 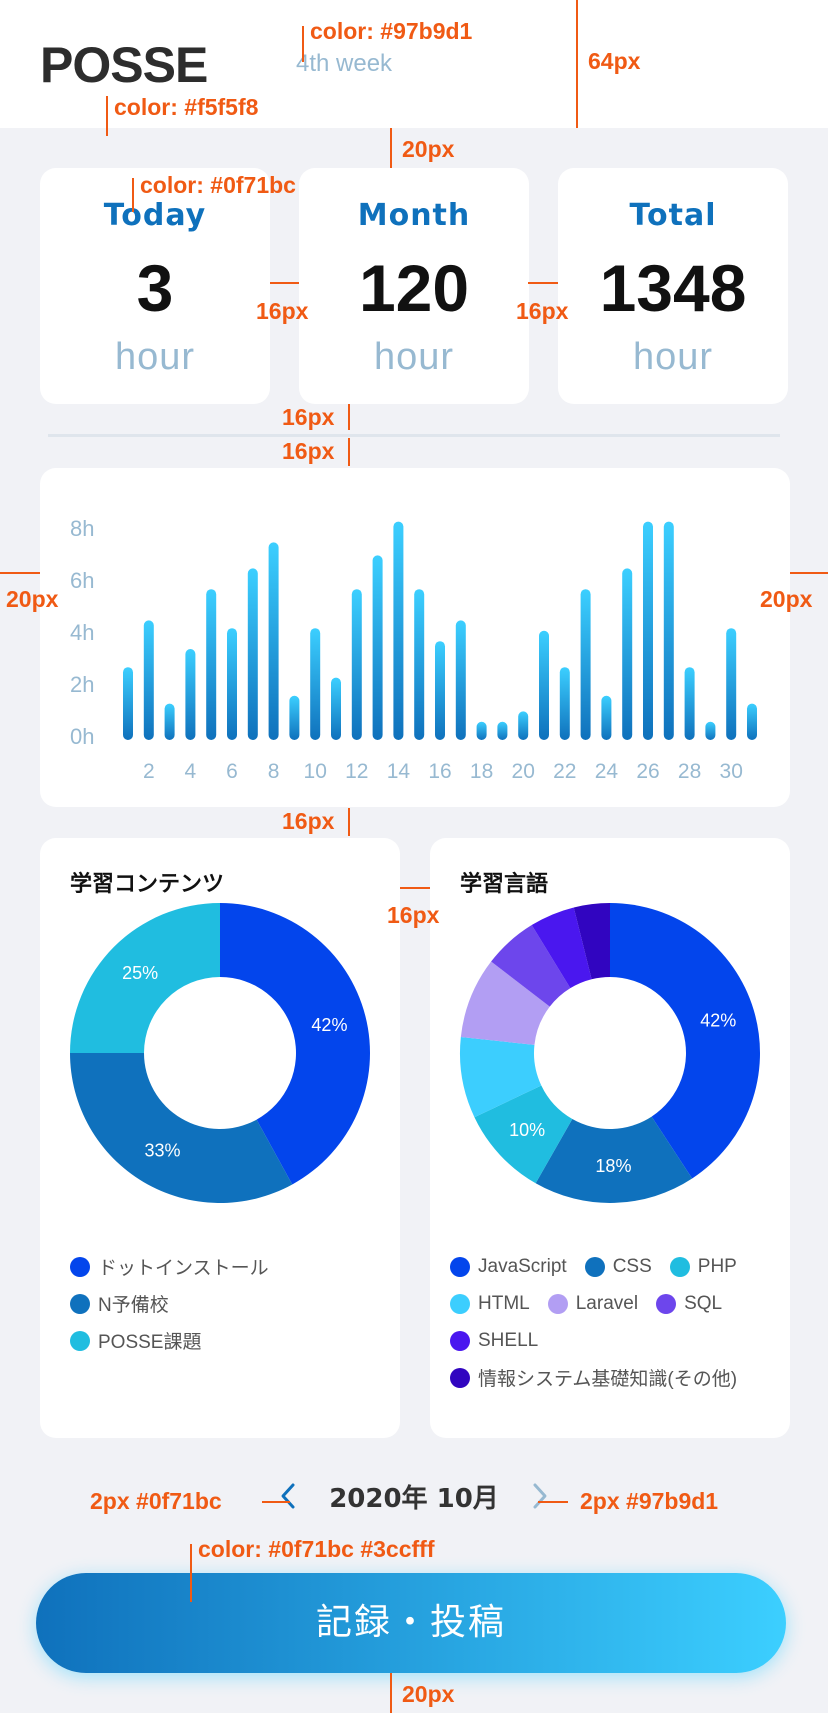 What do you see at coordinates (344, 63) in the screenshot?
I see `week-label: 4th week` at bounding box center [344, 63].